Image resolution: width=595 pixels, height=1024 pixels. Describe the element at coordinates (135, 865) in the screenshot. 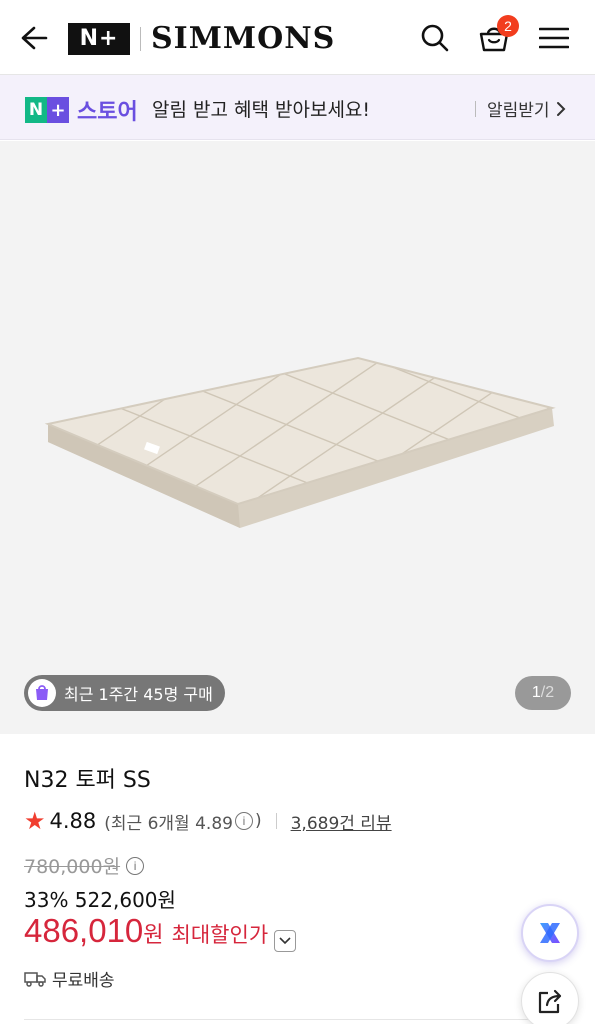

I see `price-info-icon: i` at that location.